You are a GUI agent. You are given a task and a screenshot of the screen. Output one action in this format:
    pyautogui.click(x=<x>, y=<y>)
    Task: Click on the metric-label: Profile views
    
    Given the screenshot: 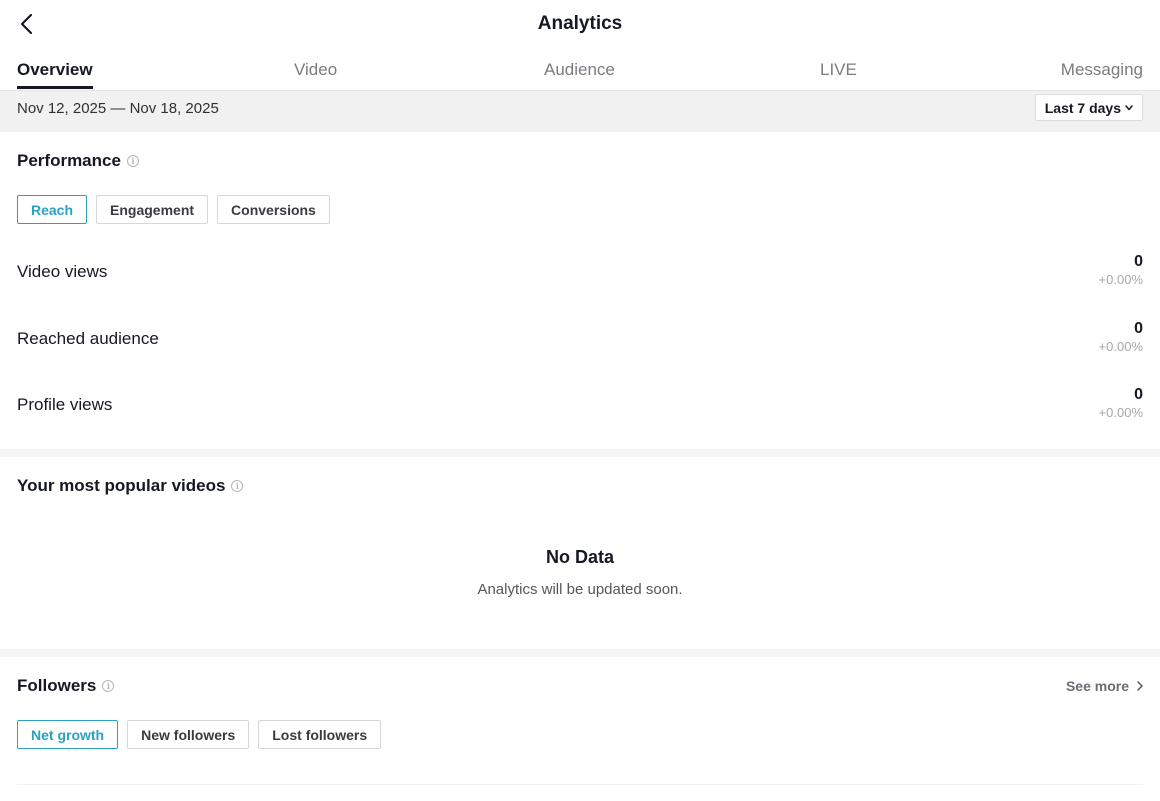 What is the action you would take?
    pyautogui.click(x=65, y=404)
    